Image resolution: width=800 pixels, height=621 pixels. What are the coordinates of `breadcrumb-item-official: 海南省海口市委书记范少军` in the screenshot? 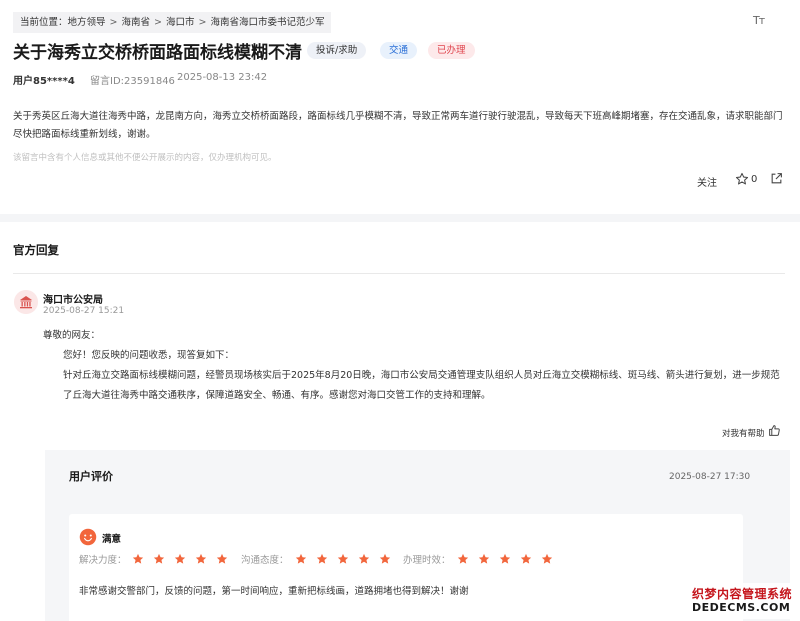 It's located at (267, 22).